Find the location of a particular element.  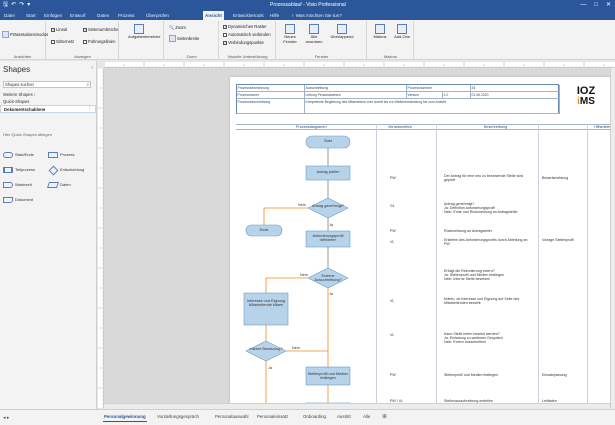

row-aid: Einsatzplanung is located at coordinates (554, 375).